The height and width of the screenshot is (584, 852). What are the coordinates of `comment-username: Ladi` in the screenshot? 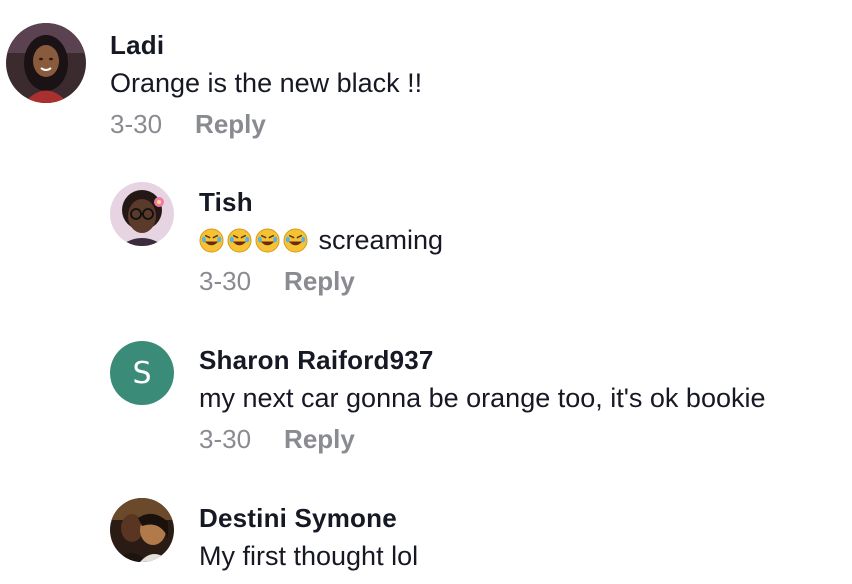 It's located at (266, 45).